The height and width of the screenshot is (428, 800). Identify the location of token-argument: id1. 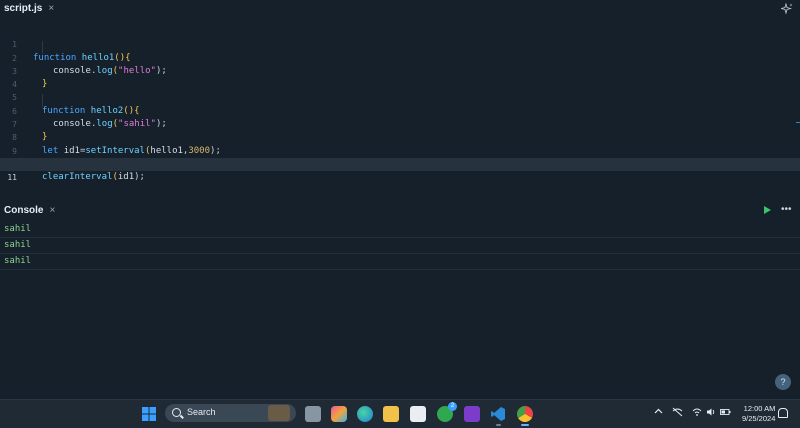
(126, 177).